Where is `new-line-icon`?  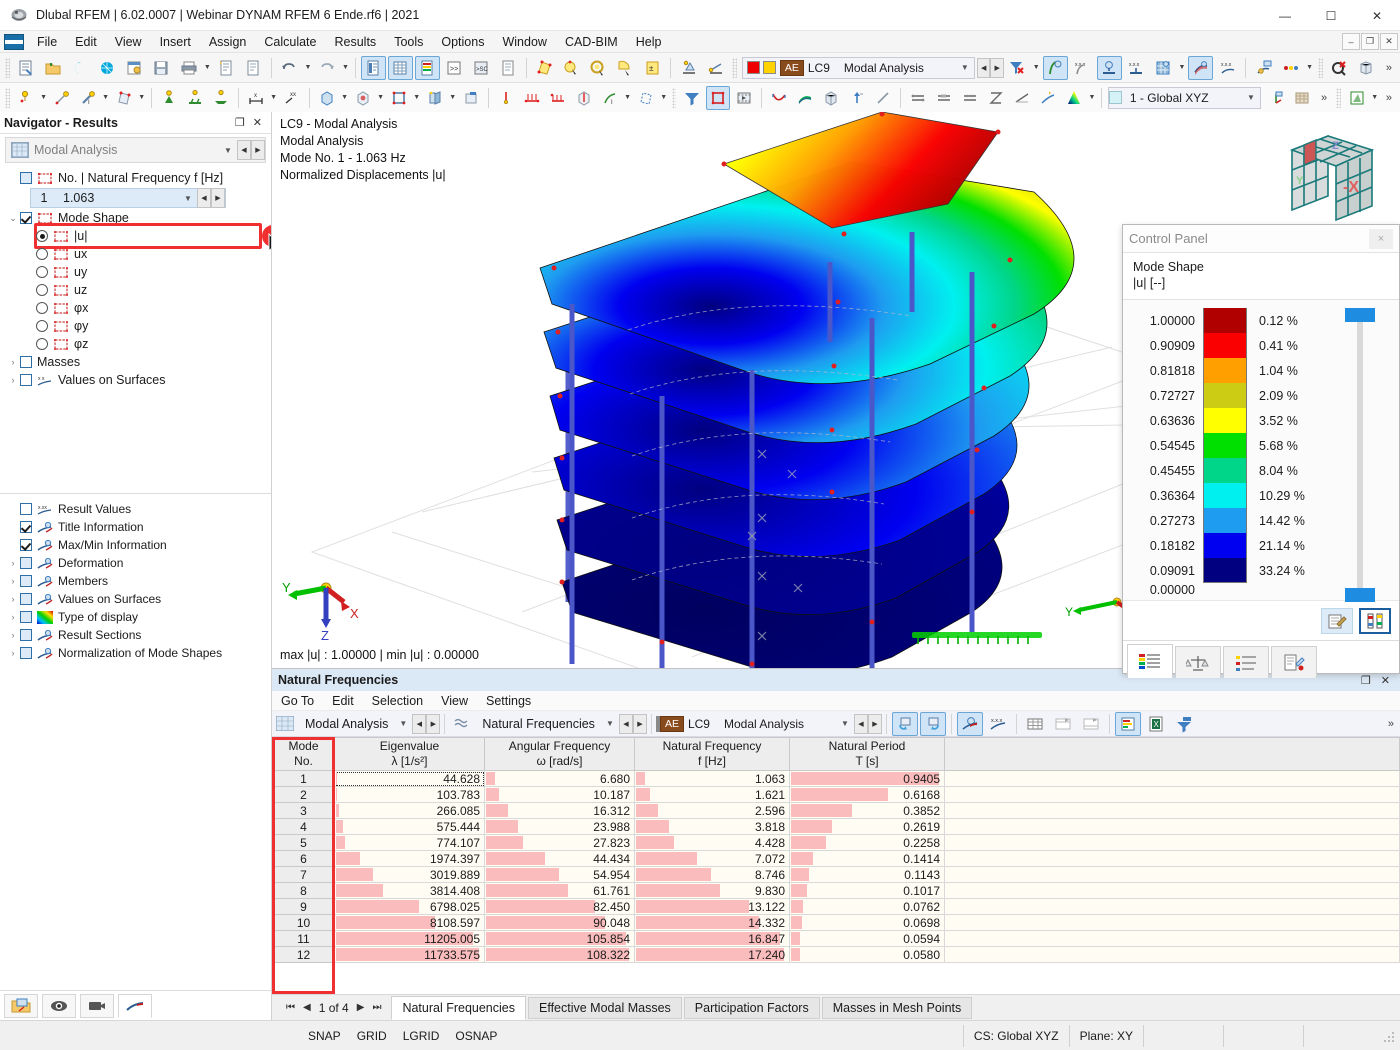
new-line-icon is located at coordinates (62, 98).